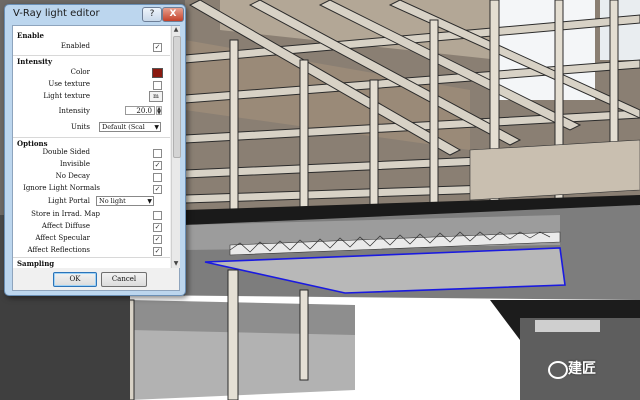 This screenshot has width=640, height=400. Describe the element at coordinates (74, 111) in the screenshot. I see `intensity-label: Intensity` at that location.